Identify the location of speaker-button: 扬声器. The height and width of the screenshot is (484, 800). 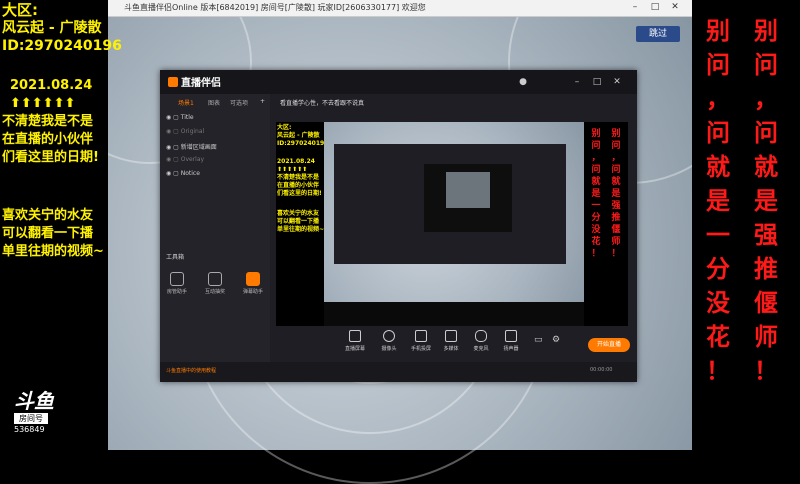
(511, 341).